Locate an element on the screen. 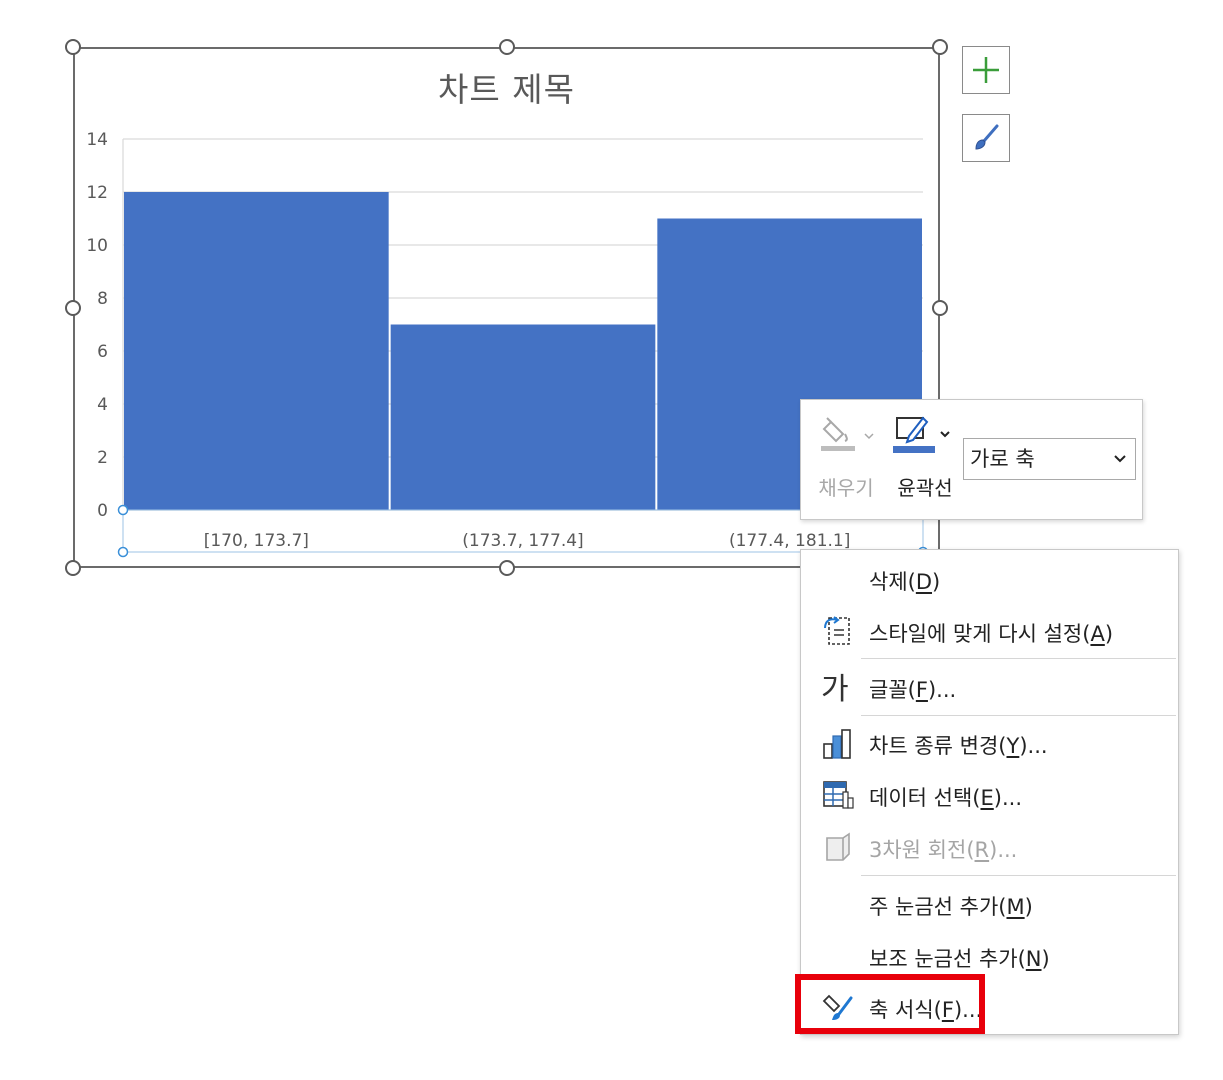  y-tick-label: 14 is located at coordinates (97, 140).